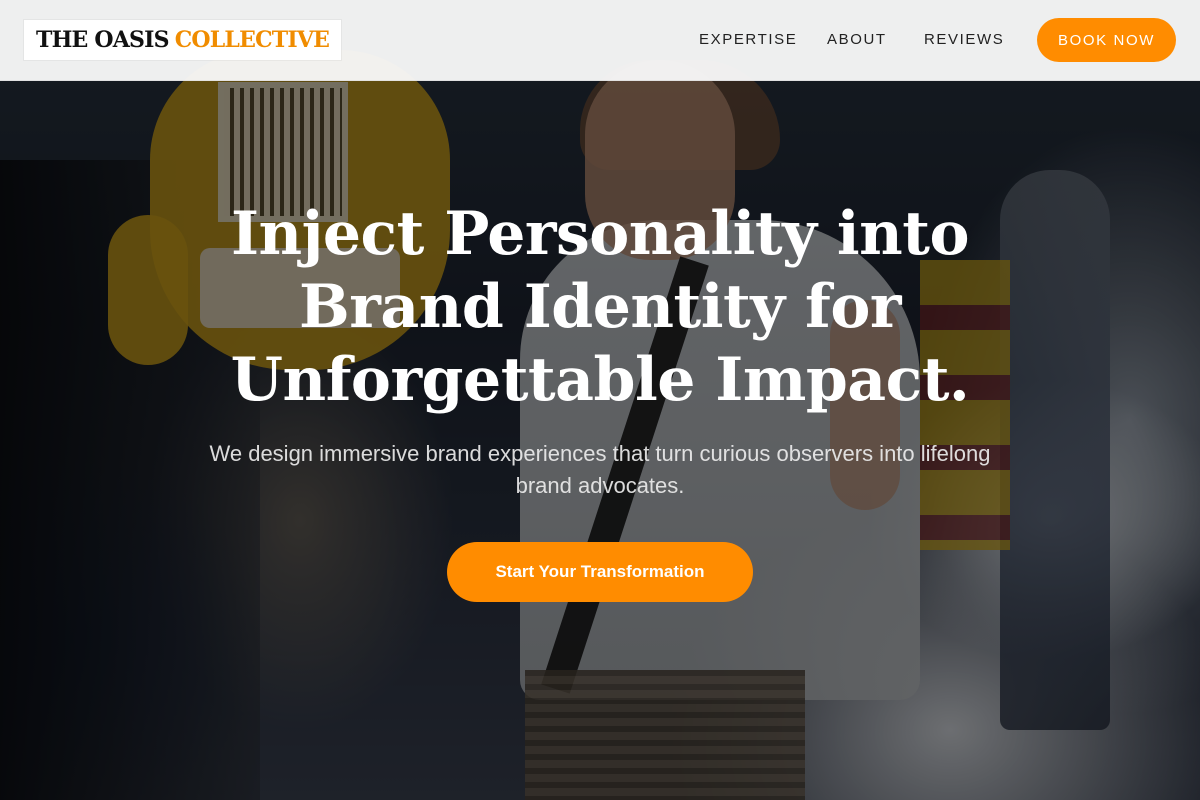  Describe the element at coordinates (857, 39) in the screenshot. I see `nav-link-about: ABOUT` at that location.